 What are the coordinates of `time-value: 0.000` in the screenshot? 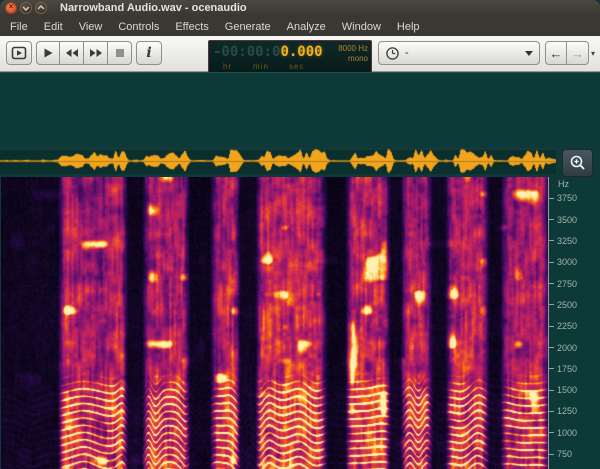 It's located at (301, 52).